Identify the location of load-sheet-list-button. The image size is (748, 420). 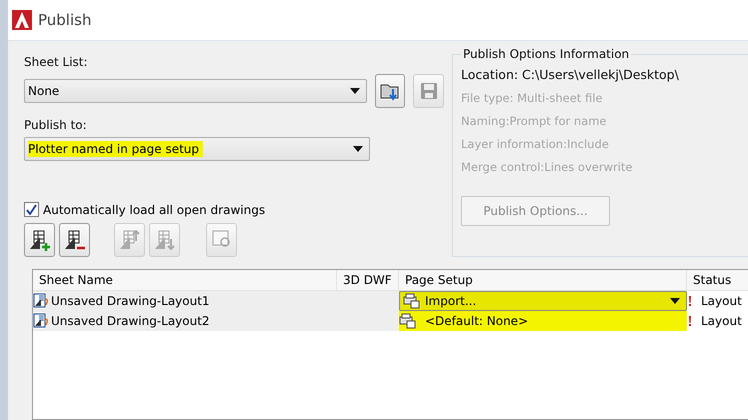
(390, 91).